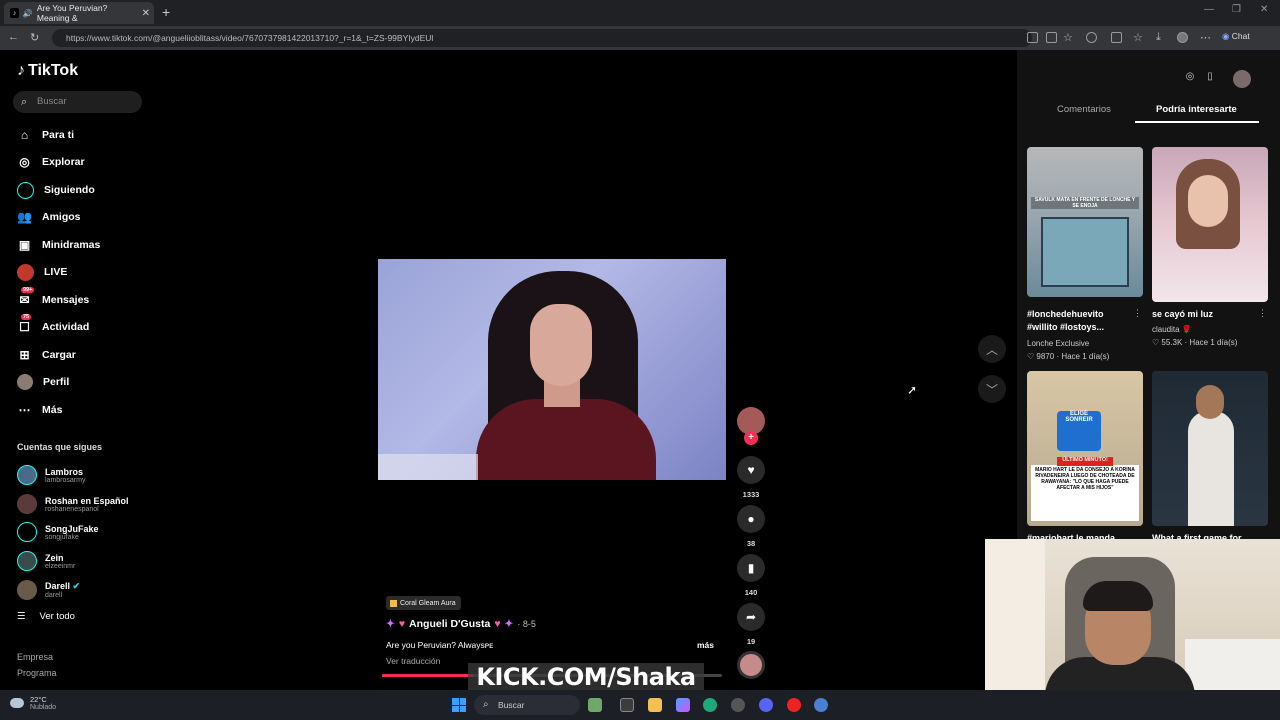 The height and width of the screenshot is (720, 1280). I want to click on home-icon: ⌂, so click(24, 135).